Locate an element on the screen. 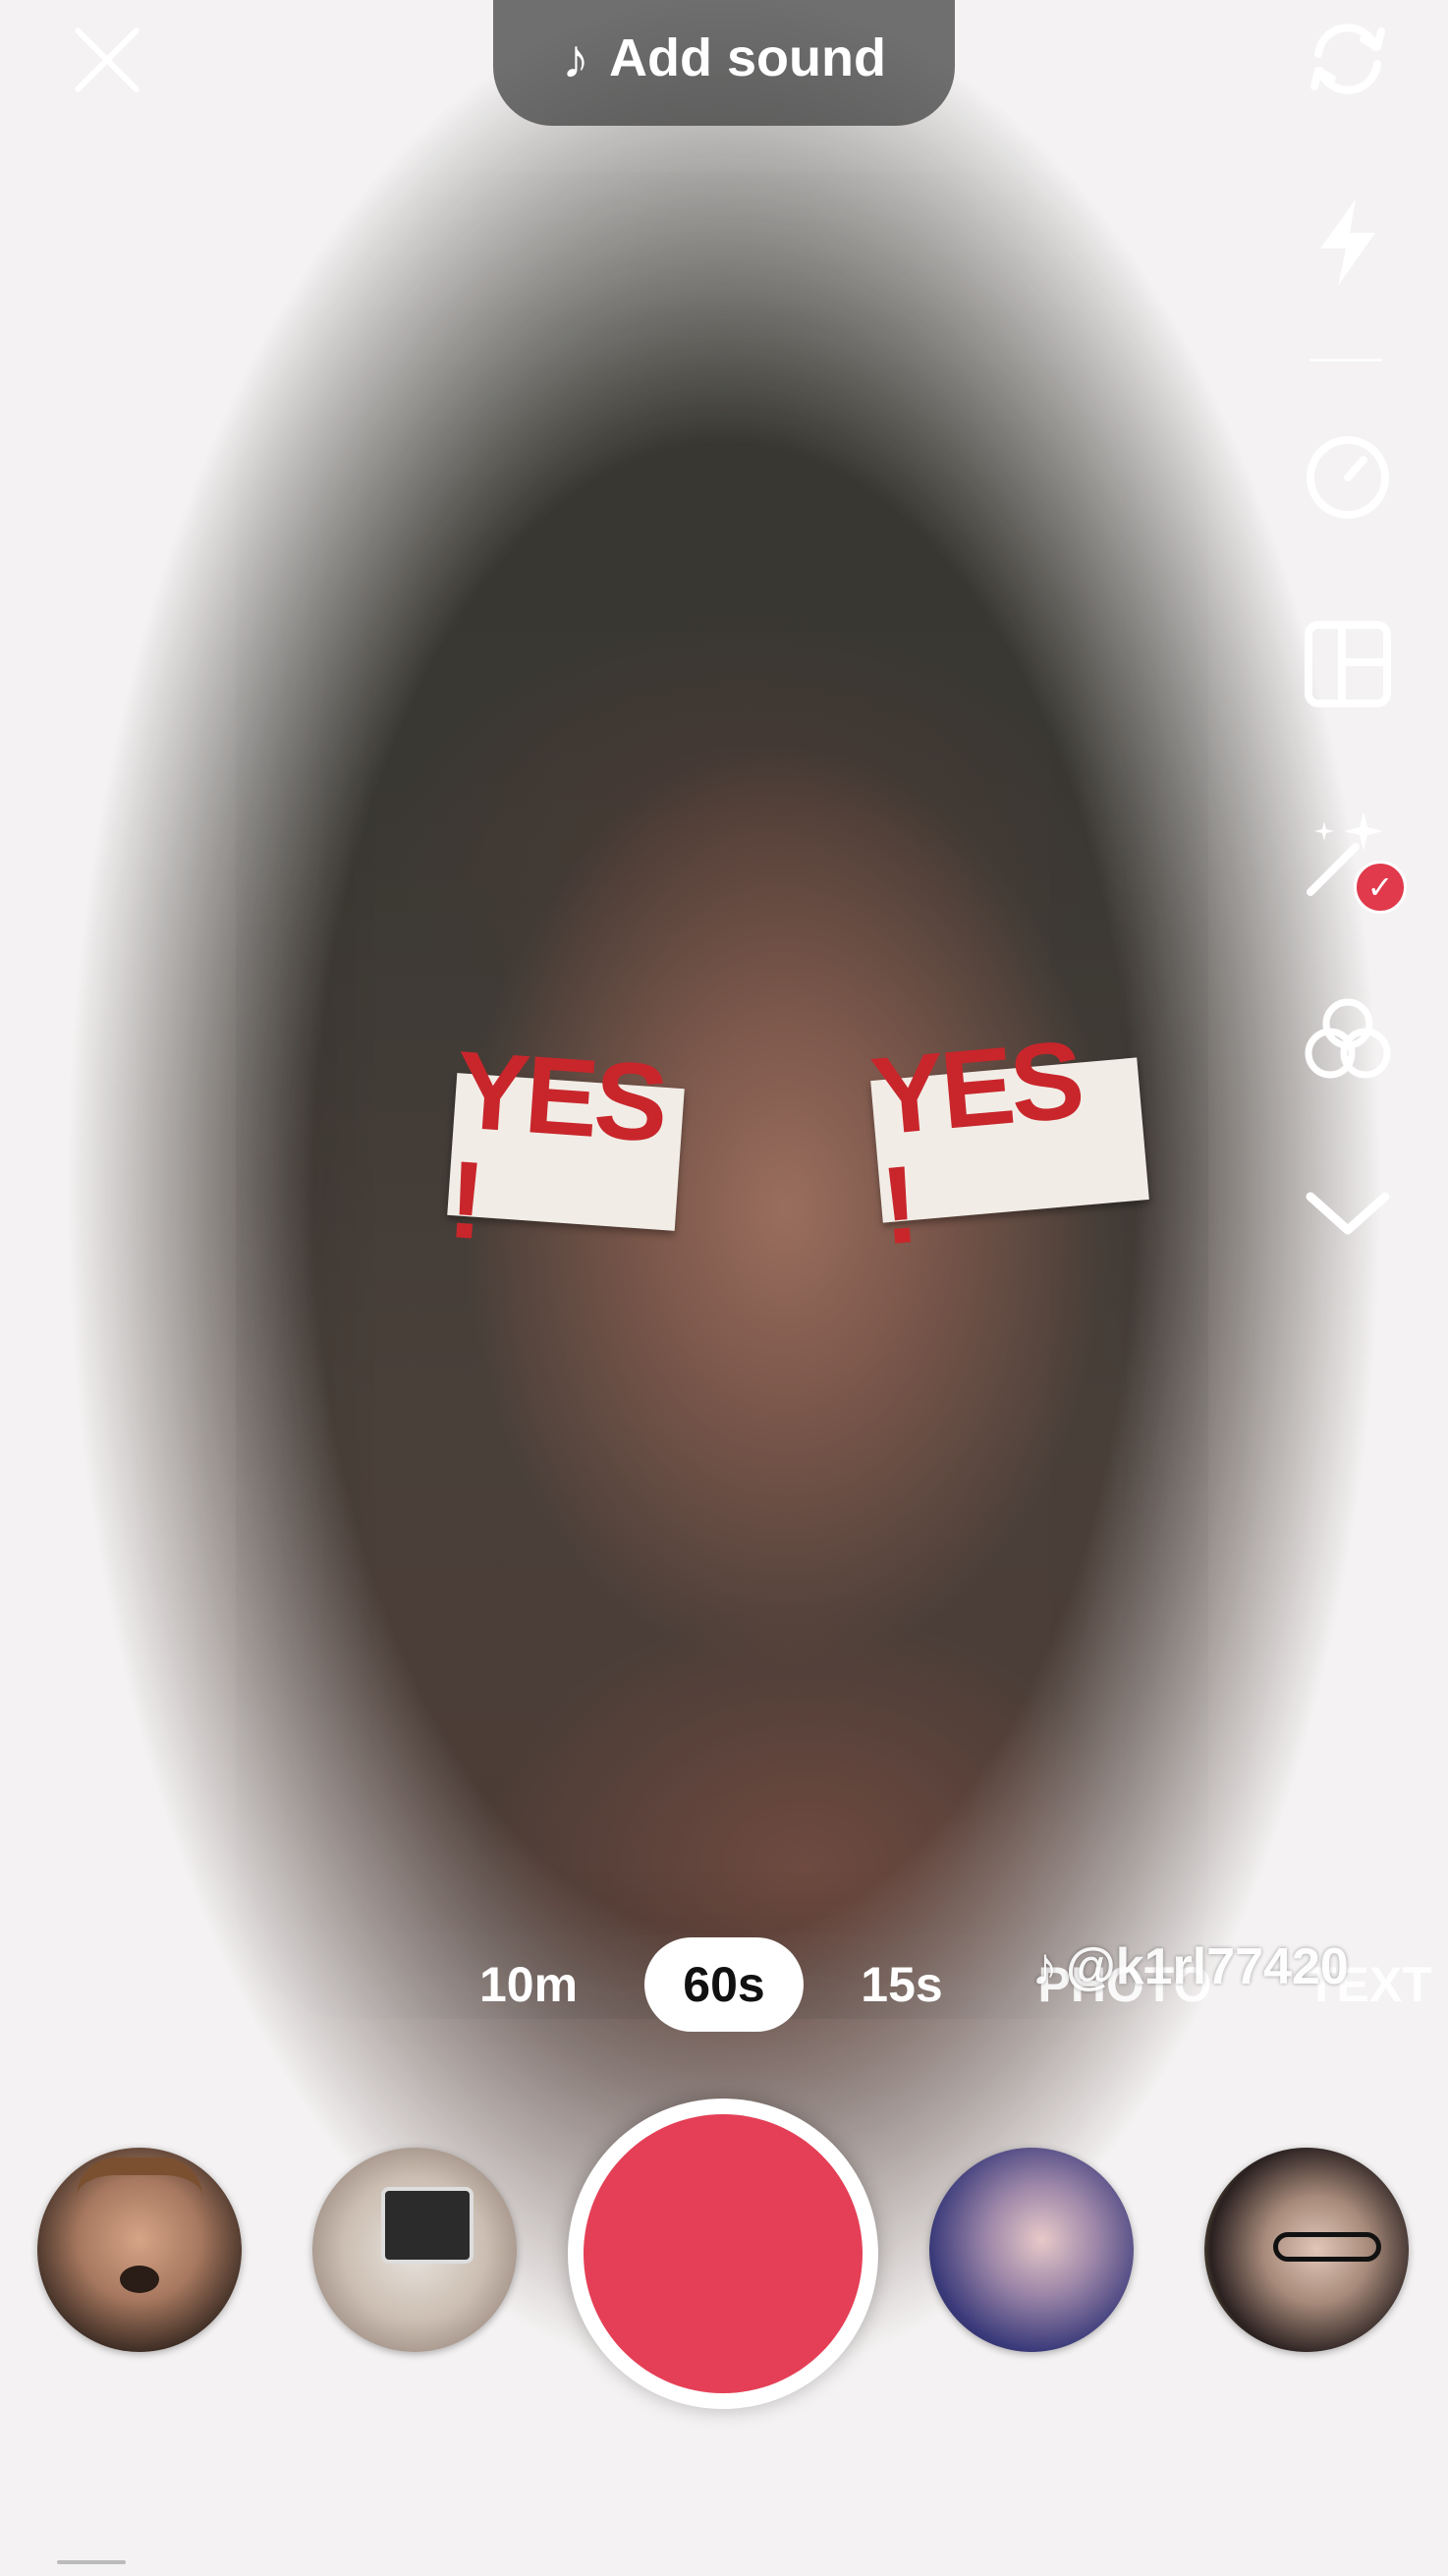  sticker-yes-right: YES ! is located at coordinates (1007, 1142).